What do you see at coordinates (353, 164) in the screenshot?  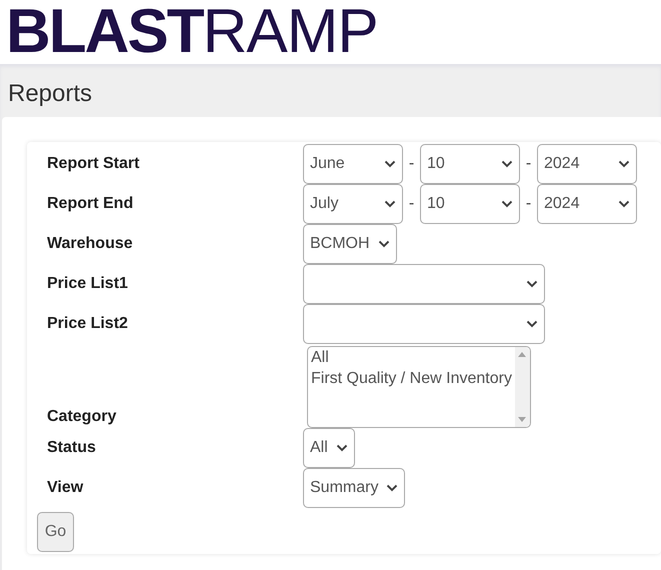 I see `dropdown: June` at bounding box center [353, 164].